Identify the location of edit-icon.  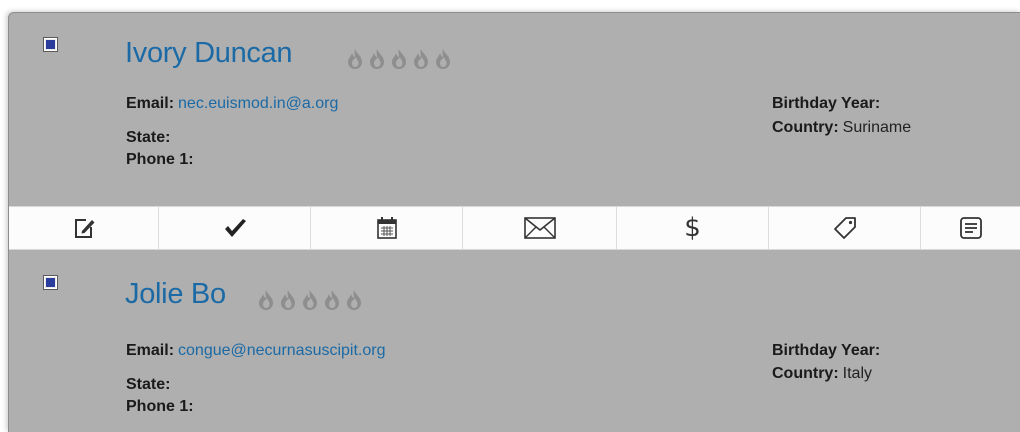
(84, 228).